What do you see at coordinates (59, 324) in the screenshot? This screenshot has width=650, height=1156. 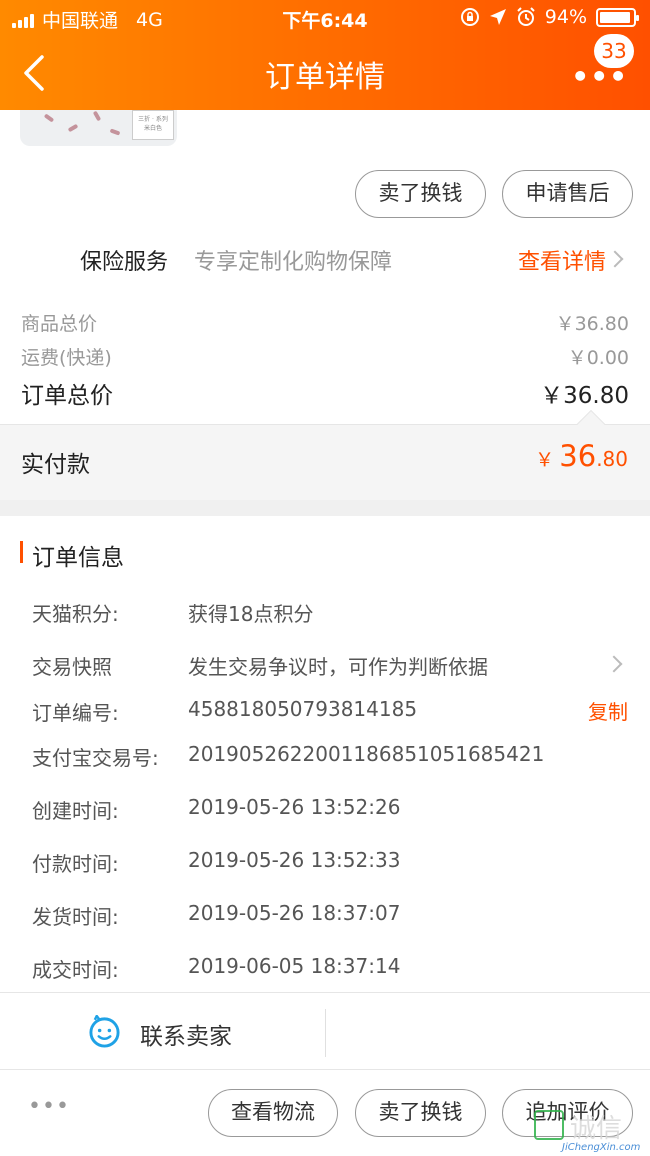 I see `goods-total-label: 商品总价` at bounding box center [59, 324].